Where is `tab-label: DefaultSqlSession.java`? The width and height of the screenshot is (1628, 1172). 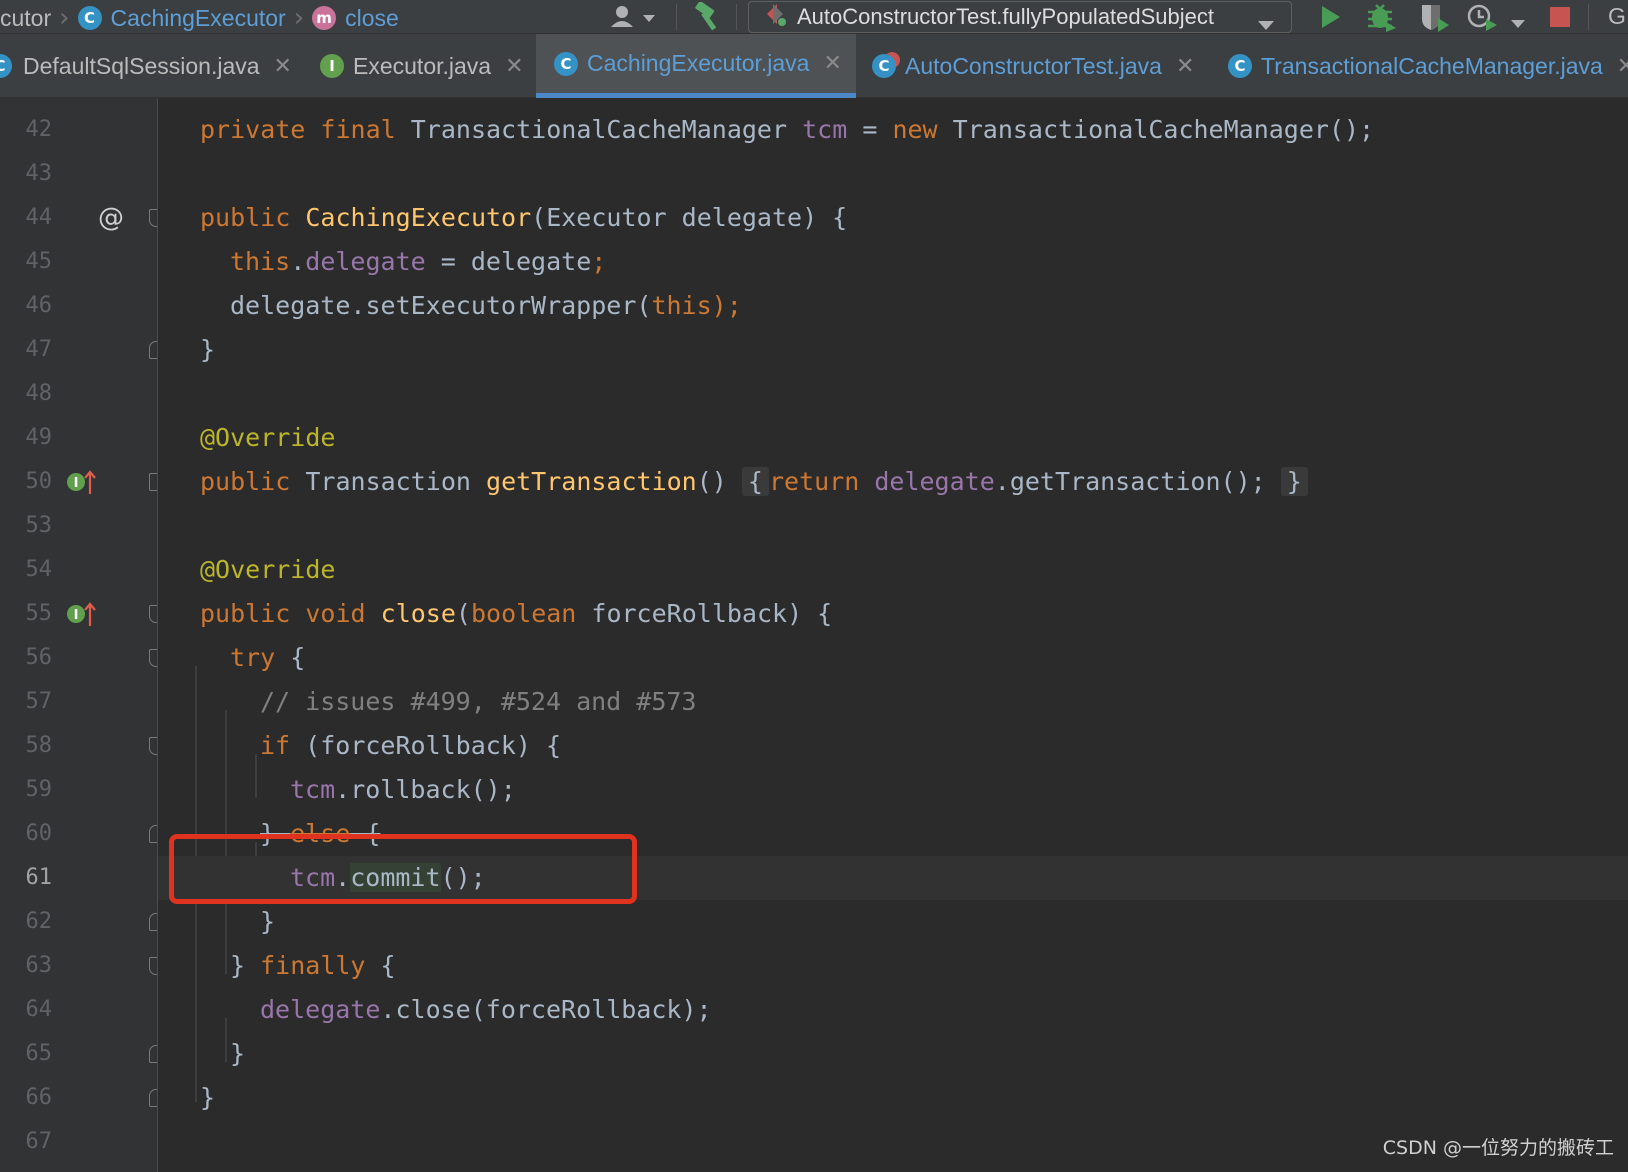 tab-label: DefaultSqlSession.java is located at coordinates (141, 65).